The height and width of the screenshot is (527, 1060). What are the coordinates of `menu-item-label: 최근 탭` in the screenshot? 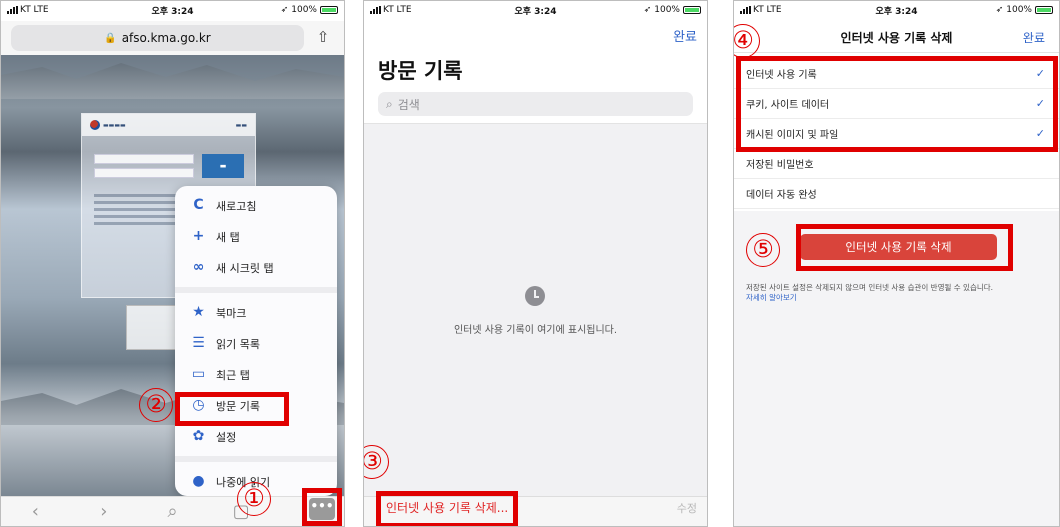 It's located at (233, 375).